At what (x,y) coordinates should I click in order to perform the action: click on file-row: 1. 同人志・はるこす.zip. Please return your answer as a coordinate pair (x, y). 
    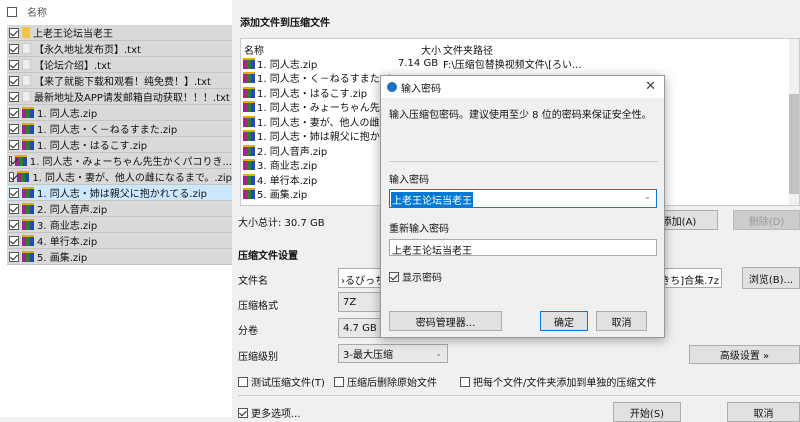
    Looking at the image, I should click on (305, 92).